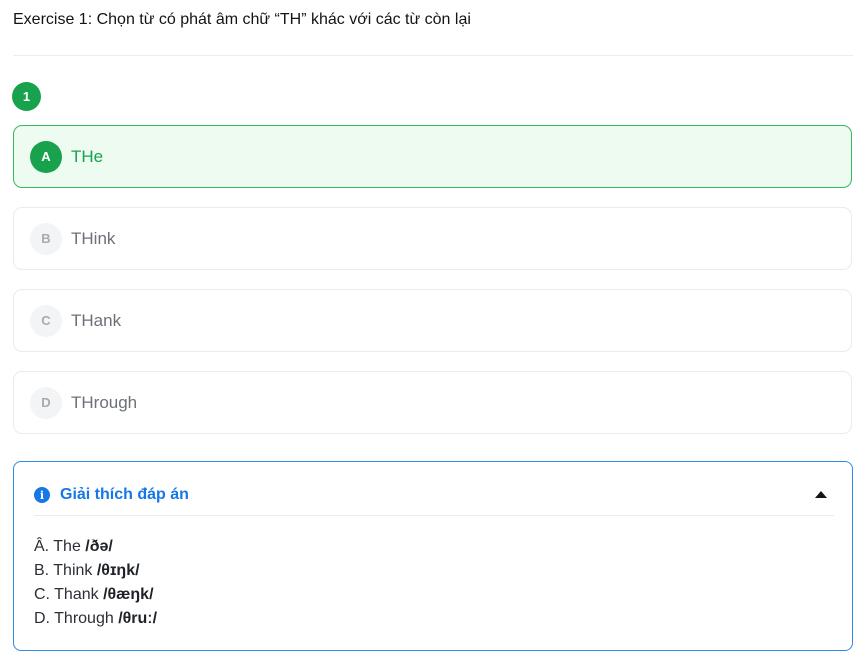 The width and height of the screenshot is (867, 662). I want to click on header-divider, so click(433, 55).